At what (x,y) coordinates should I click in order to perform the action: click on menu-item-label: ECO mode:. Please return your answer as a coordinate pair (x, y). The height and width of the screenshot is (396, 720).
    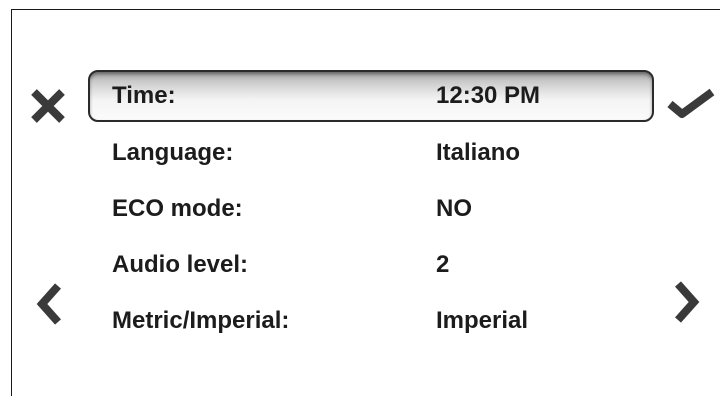
    Looking at the image, I should click on (177, 208).